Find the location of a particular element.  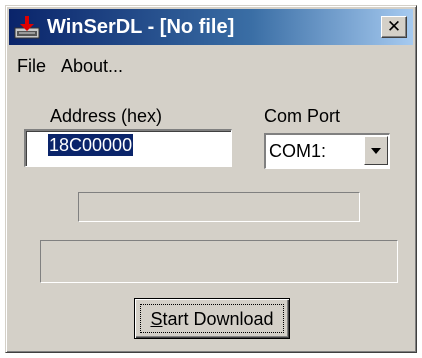

start-download-button: Start Download is located at coordinates (212, 318).